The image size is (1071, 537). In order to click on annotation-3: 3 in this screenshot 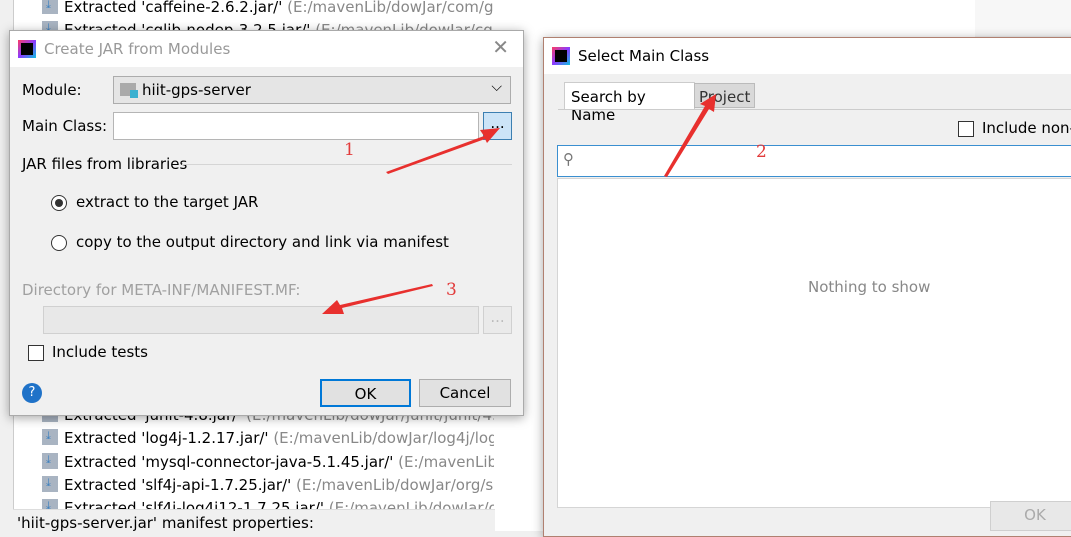, I will do `click(451, 290)`.